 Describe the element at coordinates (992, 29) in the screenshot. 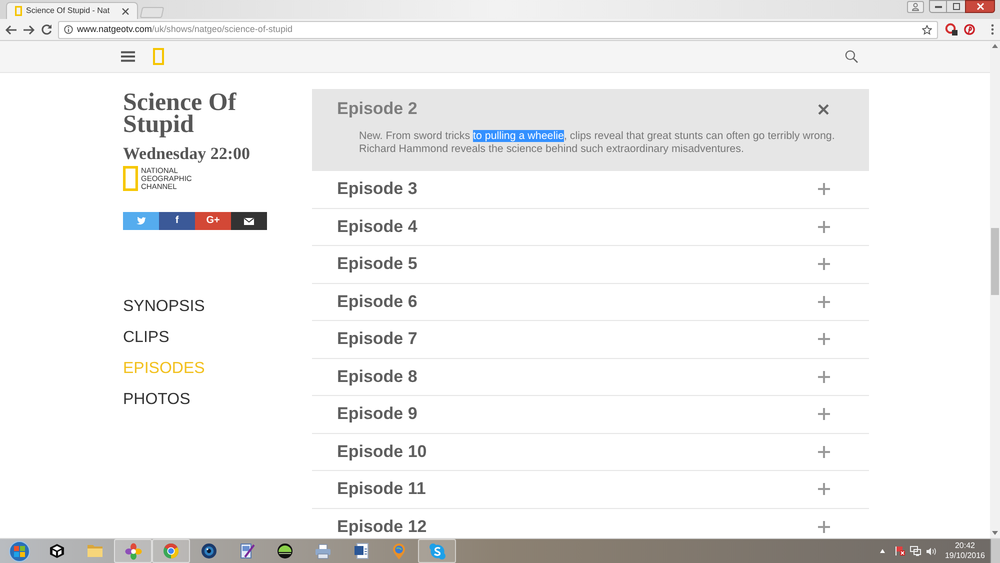

I see `more-icon` at that location.